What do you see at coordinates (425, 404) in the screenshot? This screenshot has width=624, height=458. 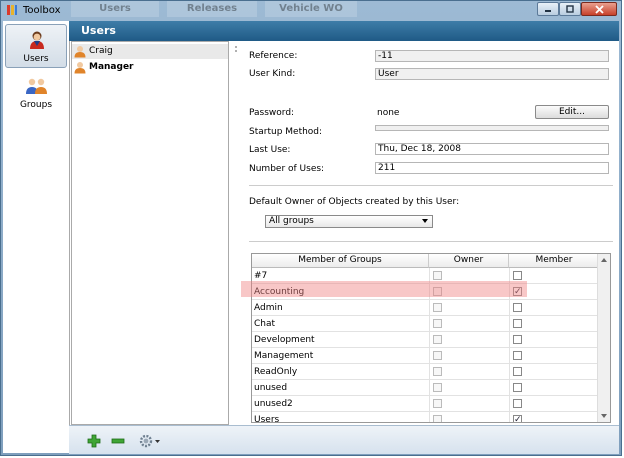 I see `table-row: unused2` at bounding box center [425, 404].